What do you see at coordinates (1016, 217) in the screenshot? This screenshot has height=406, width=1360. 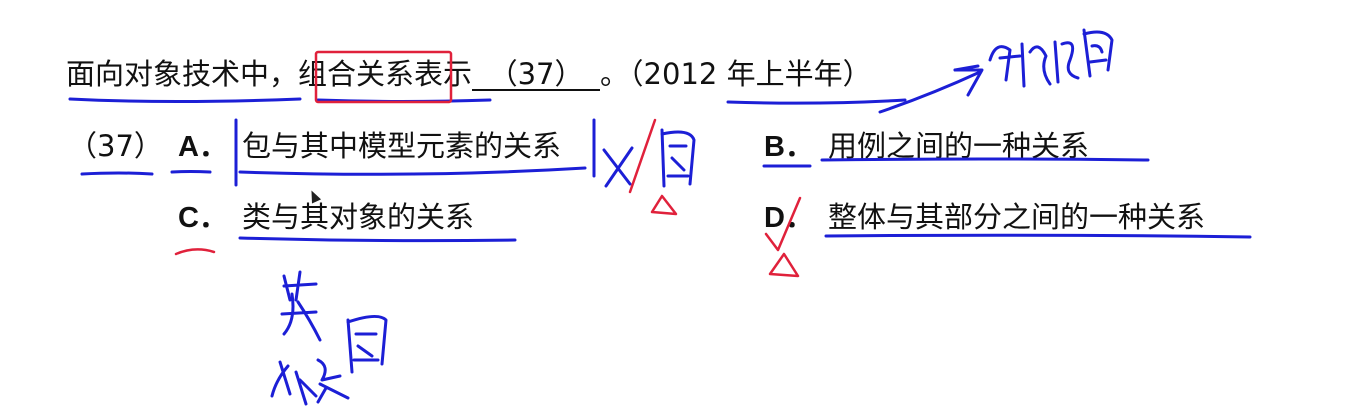 I see `option-d-text: 整体与其部分之间的一种关系` at bounding box center [1016, 217].